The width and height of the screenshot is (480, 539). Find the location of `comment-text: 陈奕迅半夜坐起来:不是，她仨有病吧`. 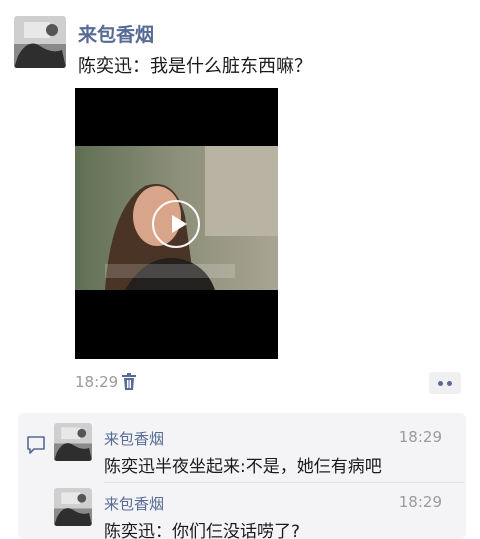

comment-text: 陈奕迅半夜坐起来:不是，她仨有病吧 is located at coordinates (243, 467).